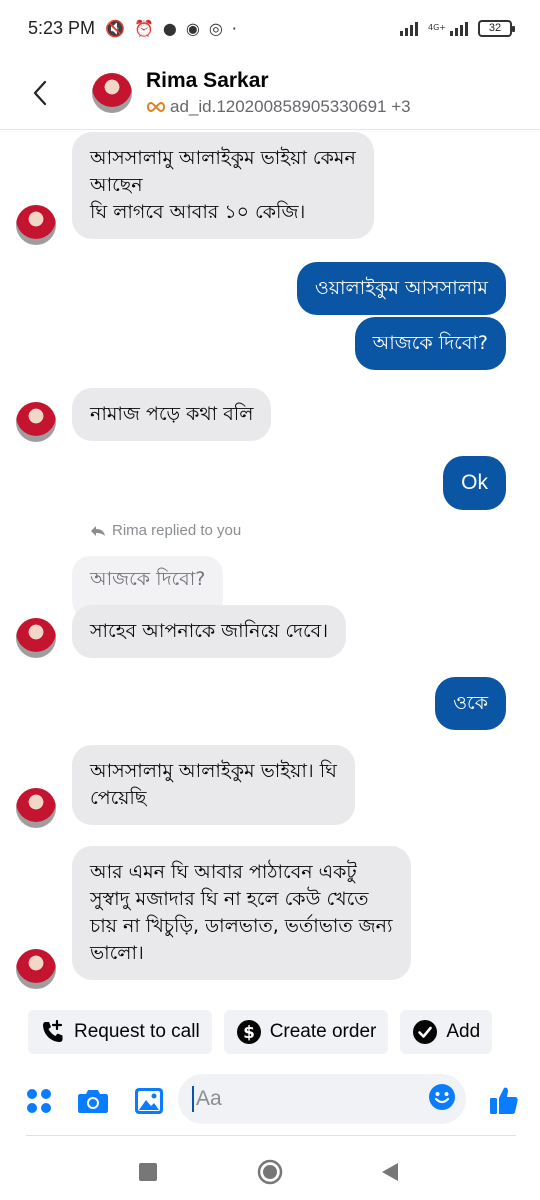  Describe the element at coordinates (143, 28) in the screenshot. I see `alarm-icon: ⏰` at that location.